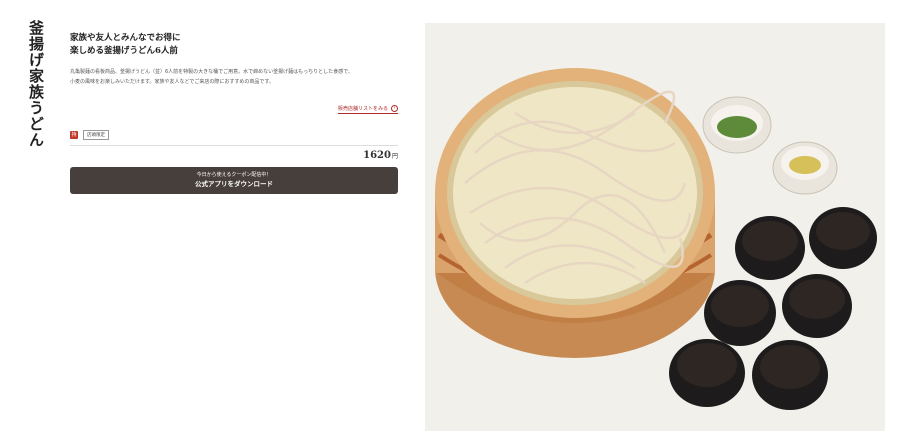  What do you see at coordinates (234, 145) in the screenshot?
I see `divider` at bounding box center [234, 145].